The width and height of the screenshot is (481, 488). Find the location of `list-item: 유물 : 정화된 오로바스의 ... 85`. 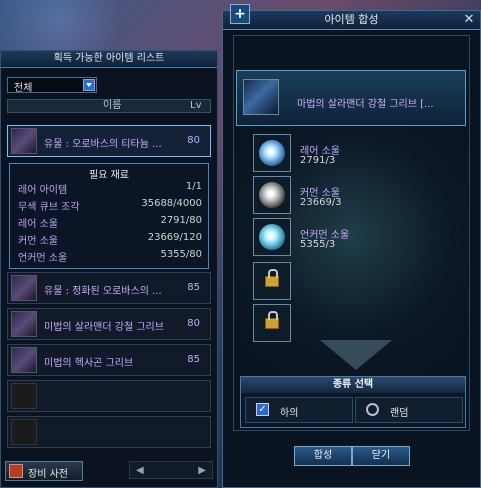

list-item: 유물 : 정화된 오로바스의 ... 85 is located at coordinates (109, 288).